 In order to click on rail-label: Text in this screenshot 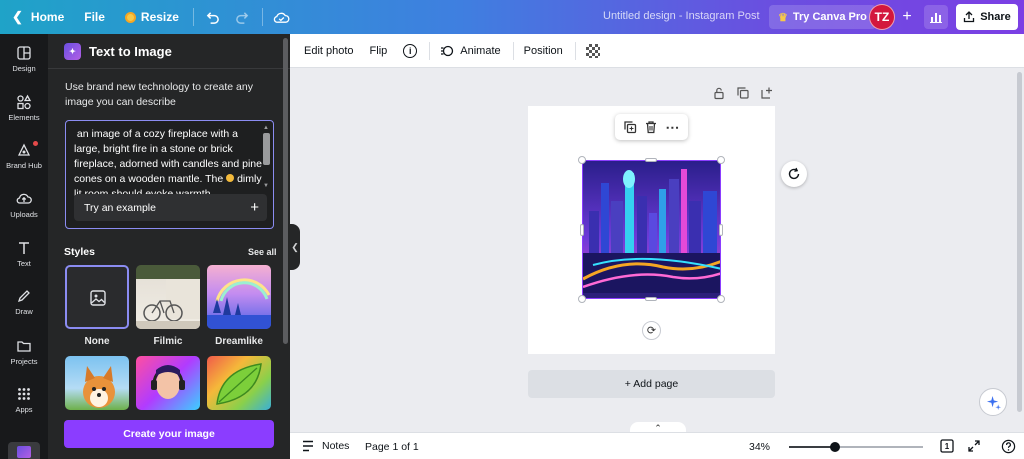, I will do `click(24, 263)`.